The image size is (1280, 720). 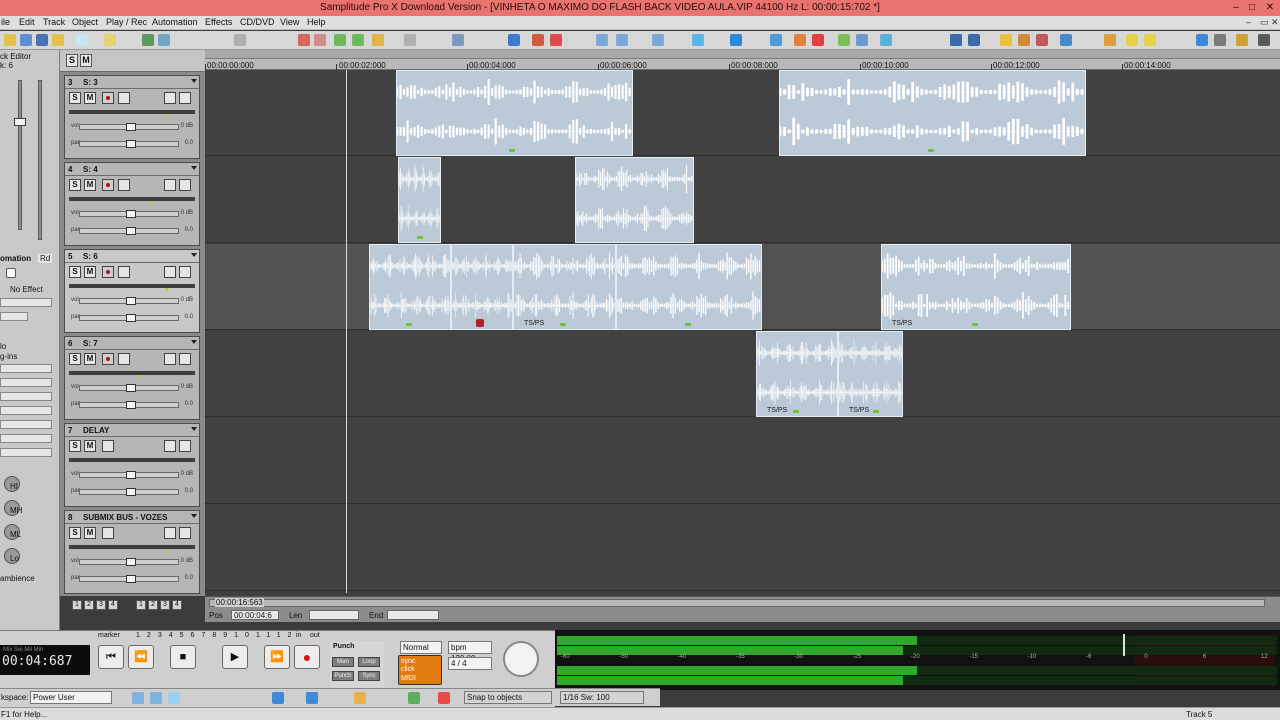 I want to click on track-header: 4 S: 4 S M vol 0 dB pan 0.0, so click(x=132, y=204).